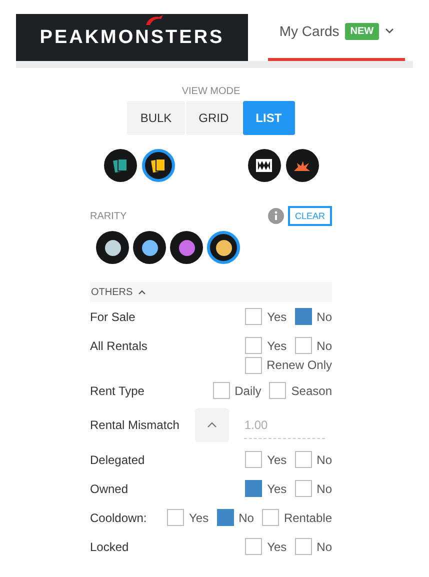 The width and height of the screenshot is (429, 577). I want to click on jaws-icon, so click(264, 165).